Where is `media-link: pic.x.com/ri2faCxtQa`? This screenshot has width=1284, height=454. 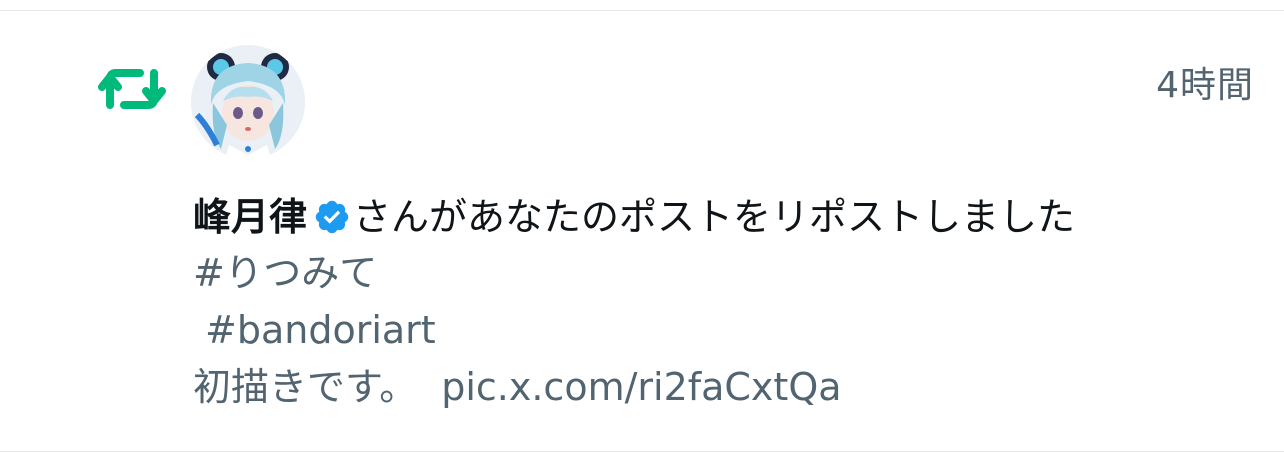 media-link: pic.x.com/ri2faCxtQa is located at coordinates (641, 387).